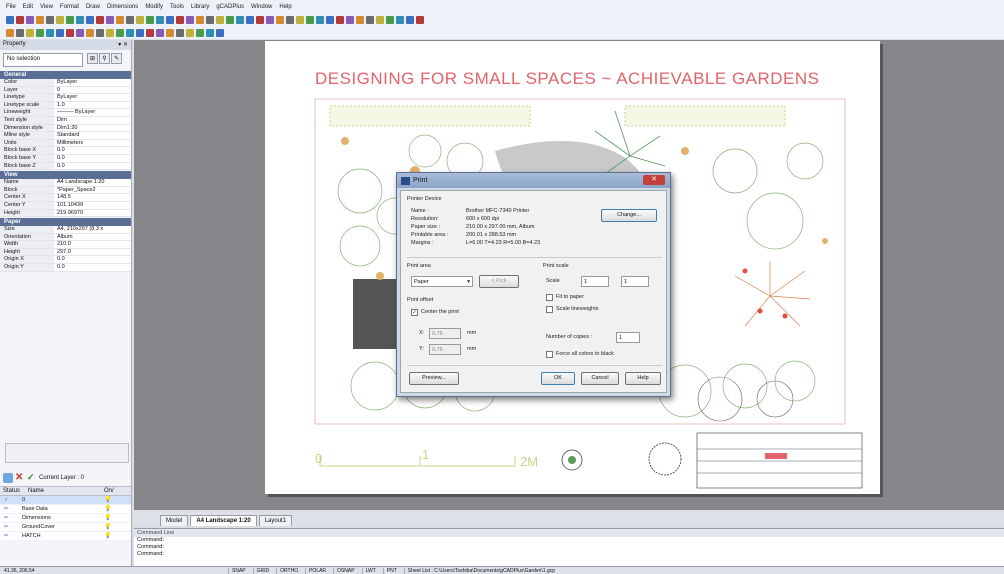 The width and height of the screenshot is (1004, 574). Describe the element at coordinates (174, 520) in the screenshot. I see `tab-model: Model` at that location.